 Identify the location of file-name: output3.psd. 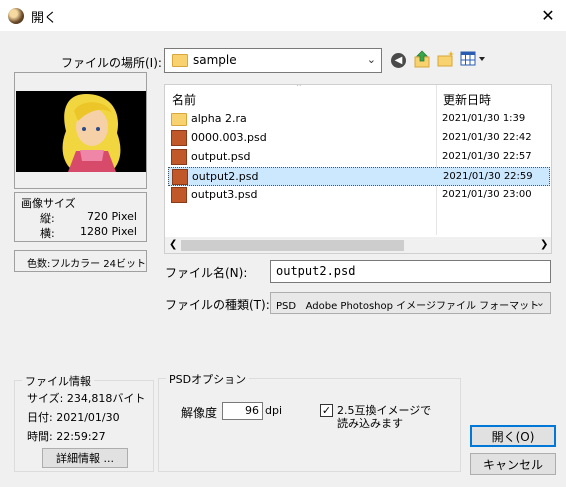
(224, 194).